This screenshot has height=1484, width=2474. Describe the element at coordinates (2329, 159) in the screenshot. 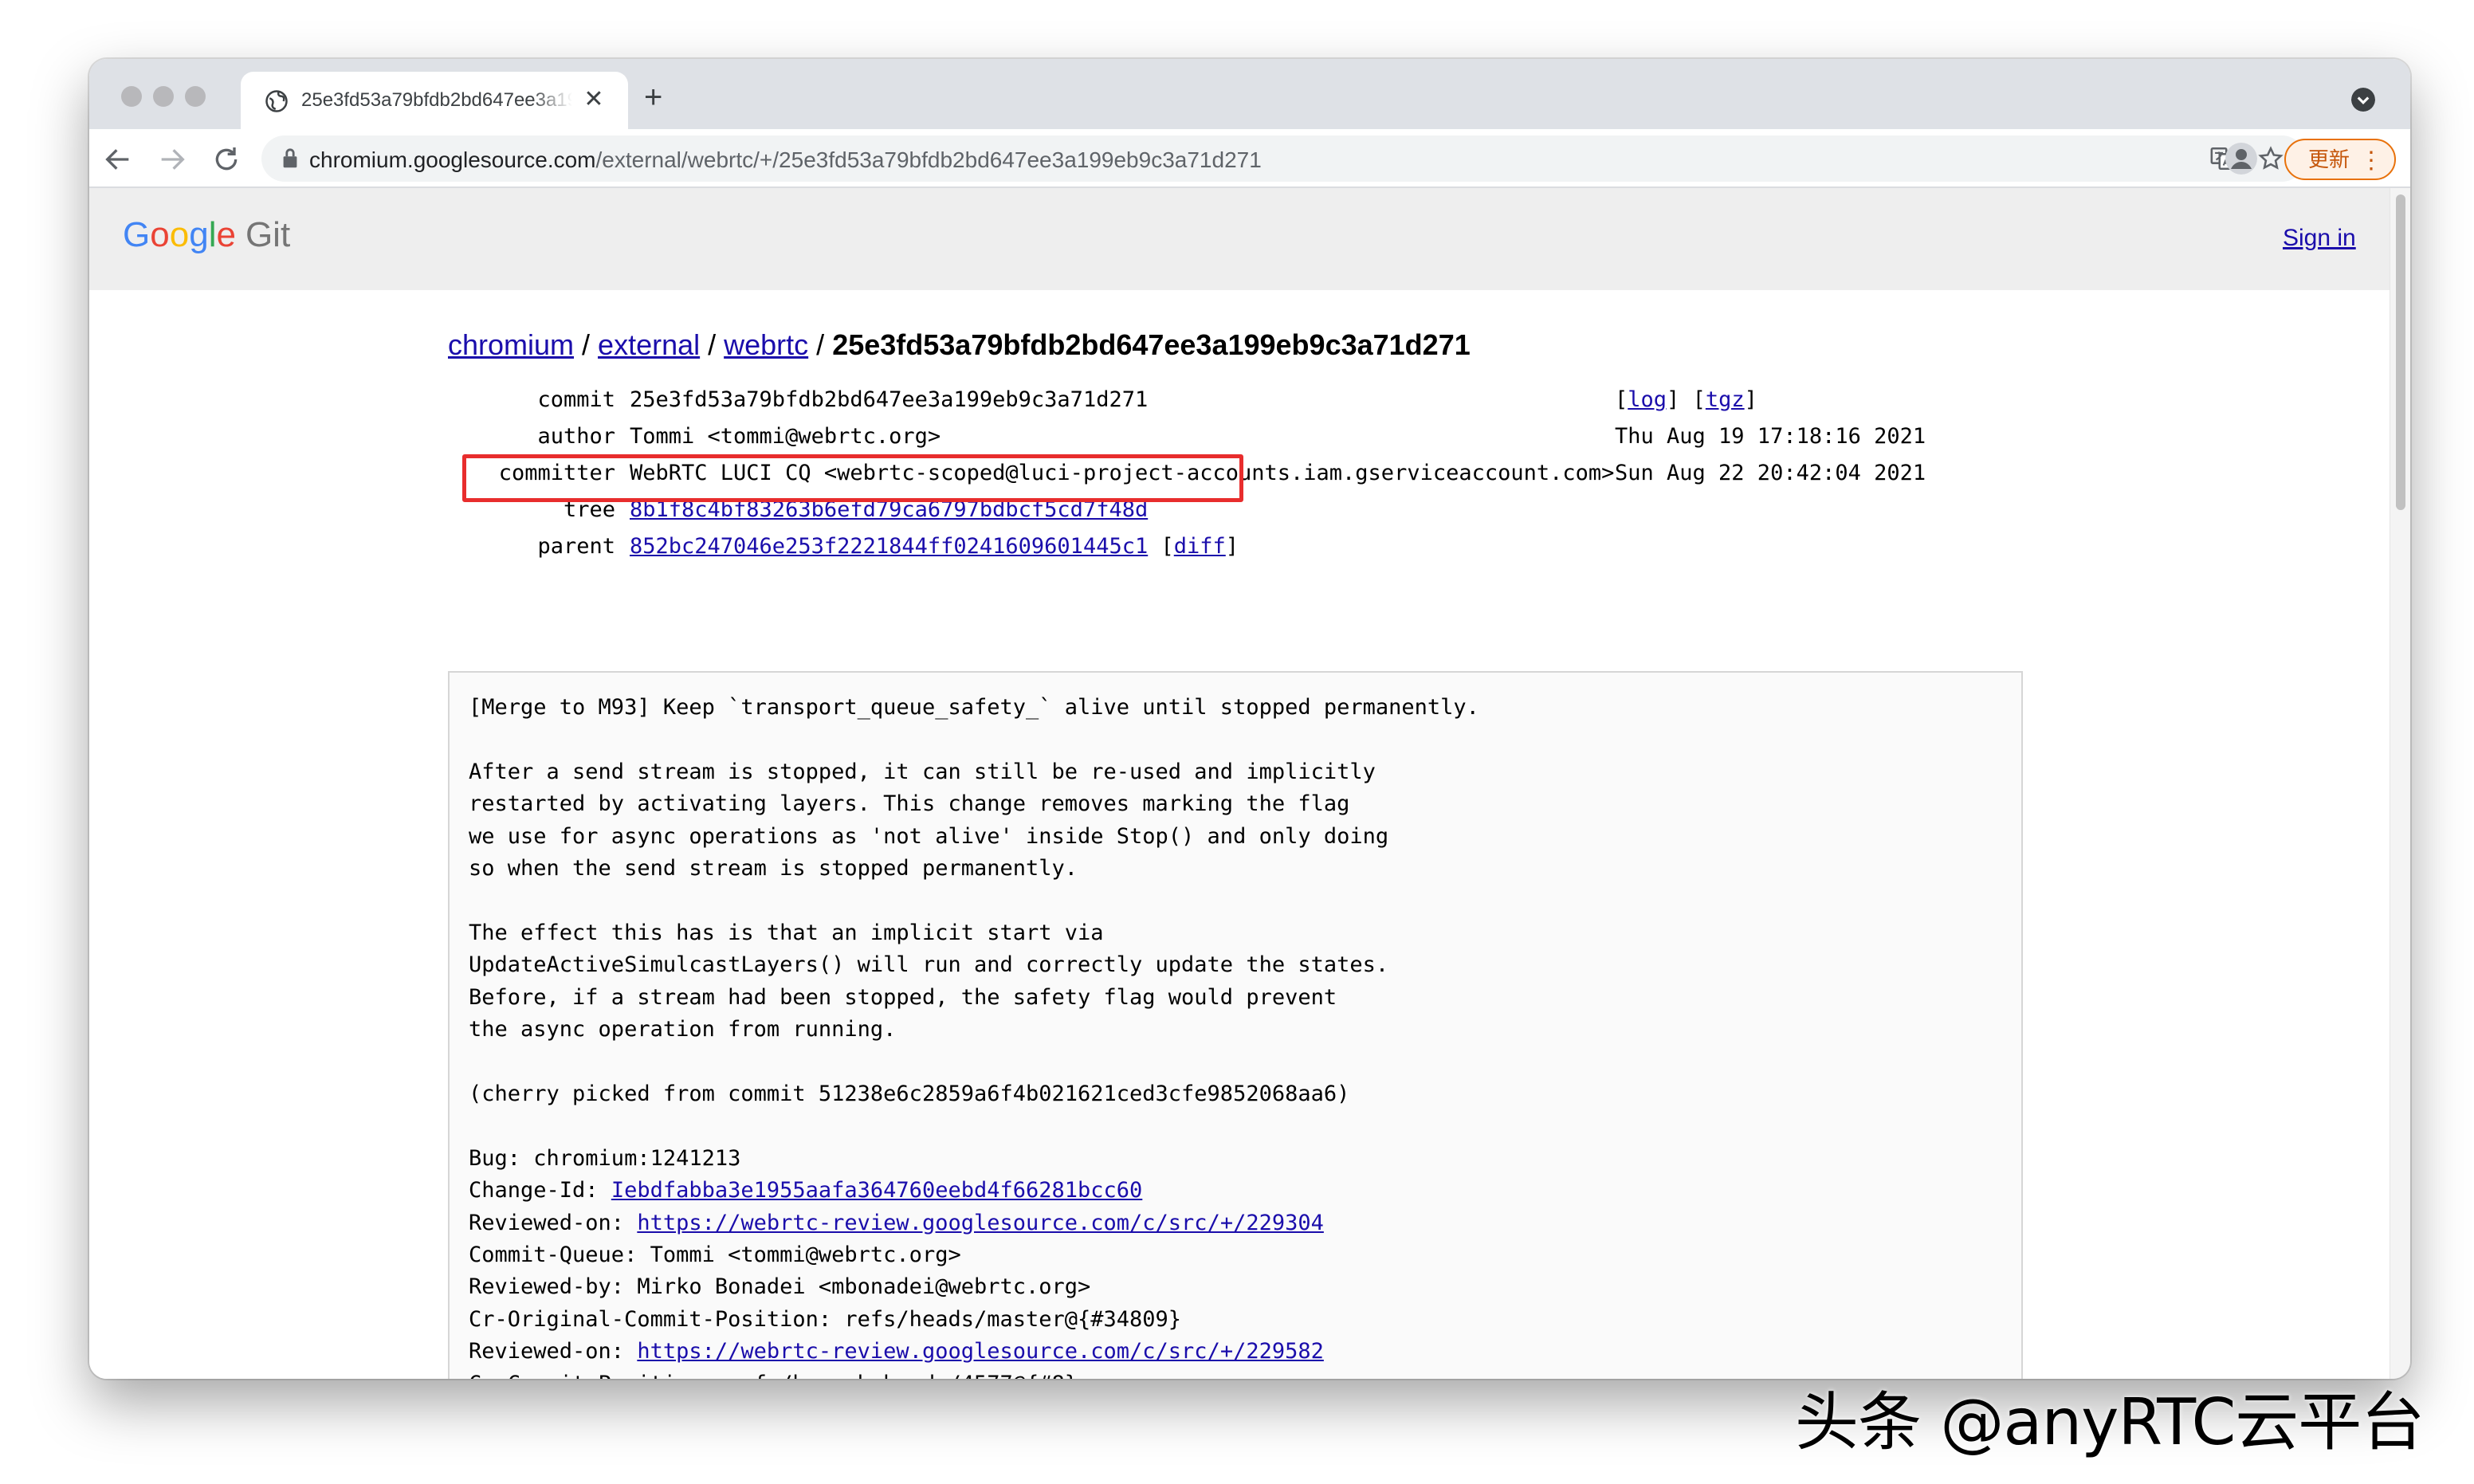

I see `update-label: 更新` at that location.